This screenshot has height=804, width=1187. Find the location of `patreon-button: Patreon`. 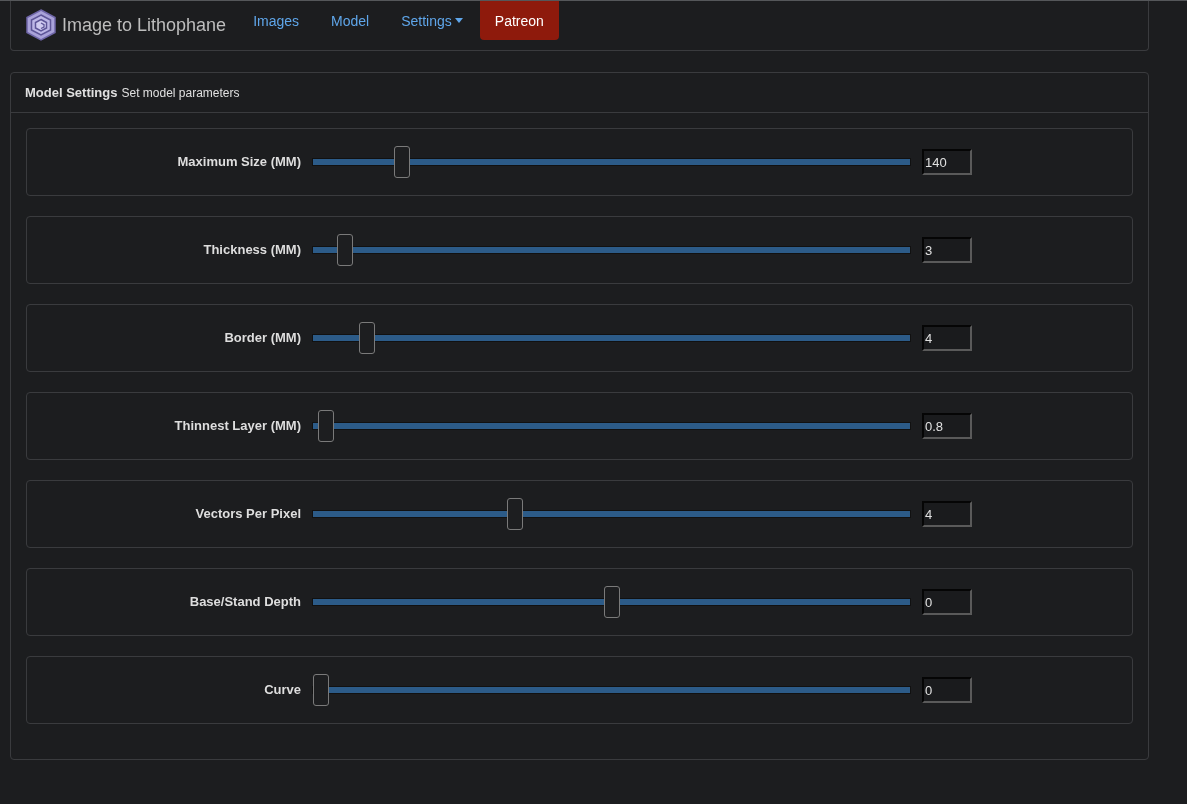

patreon-button: Patreon is located at coordinates (519, 20).